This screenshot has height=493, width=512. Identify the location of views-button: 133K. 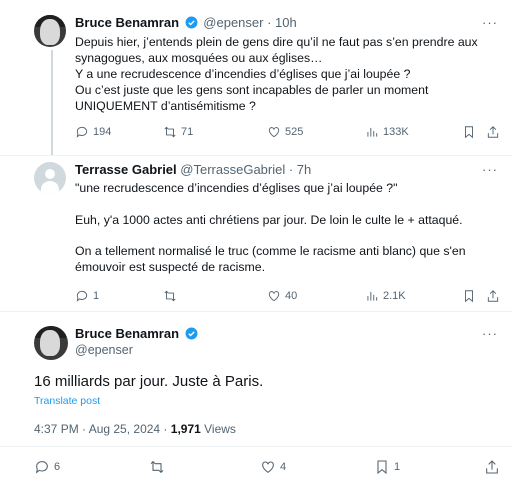
(387, 132).